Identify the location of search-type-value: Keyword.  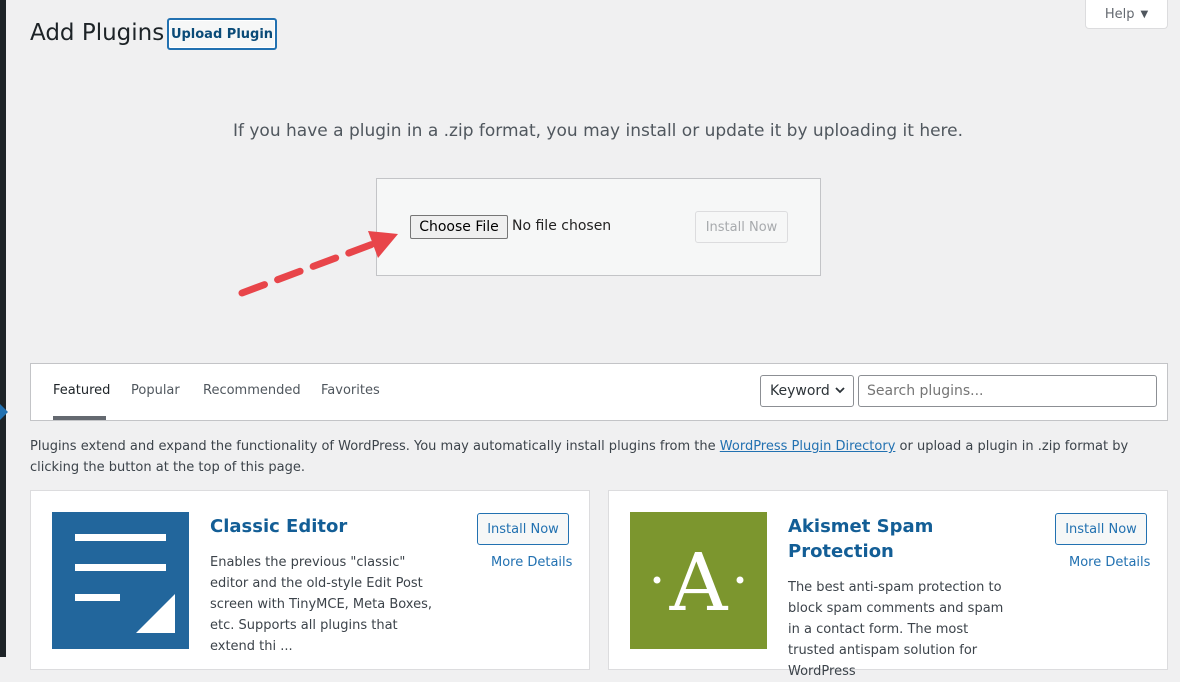
(800, 391).